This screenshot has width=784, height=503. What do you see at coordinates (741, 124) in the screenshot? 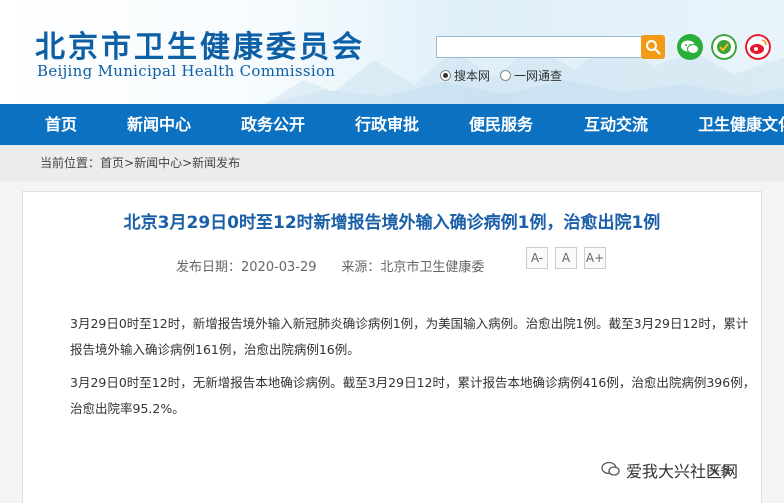
I see `nav-item-culture: 卫生健康文化` at bounding box center [741, 124].